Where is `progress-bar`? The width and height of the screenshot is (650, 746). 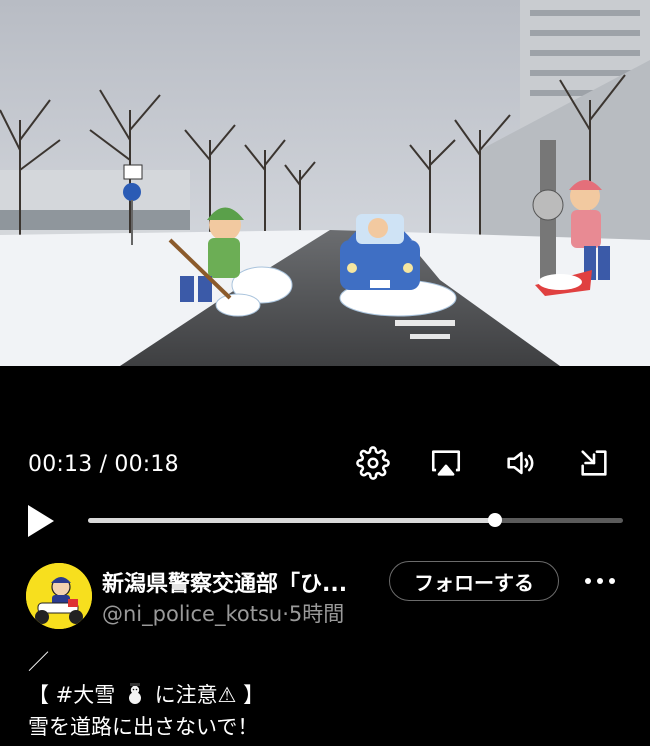 progress-bar is located at coordinates (355, 520).